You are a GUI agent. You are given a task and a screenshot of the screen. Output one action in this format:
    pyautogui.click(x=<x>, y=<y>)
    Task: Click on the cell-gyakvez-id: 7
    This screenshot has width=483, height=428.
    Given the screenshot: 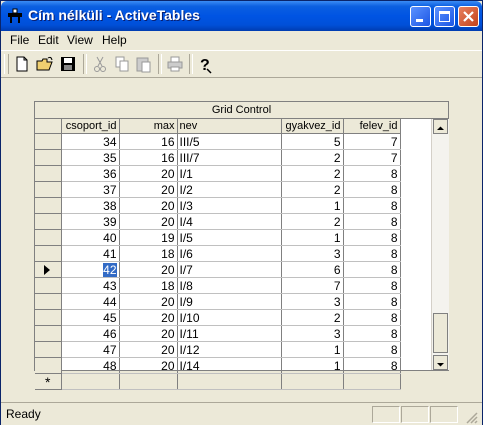 What is the action you would take?
    pyautogui.click(x=312, y=285)
    